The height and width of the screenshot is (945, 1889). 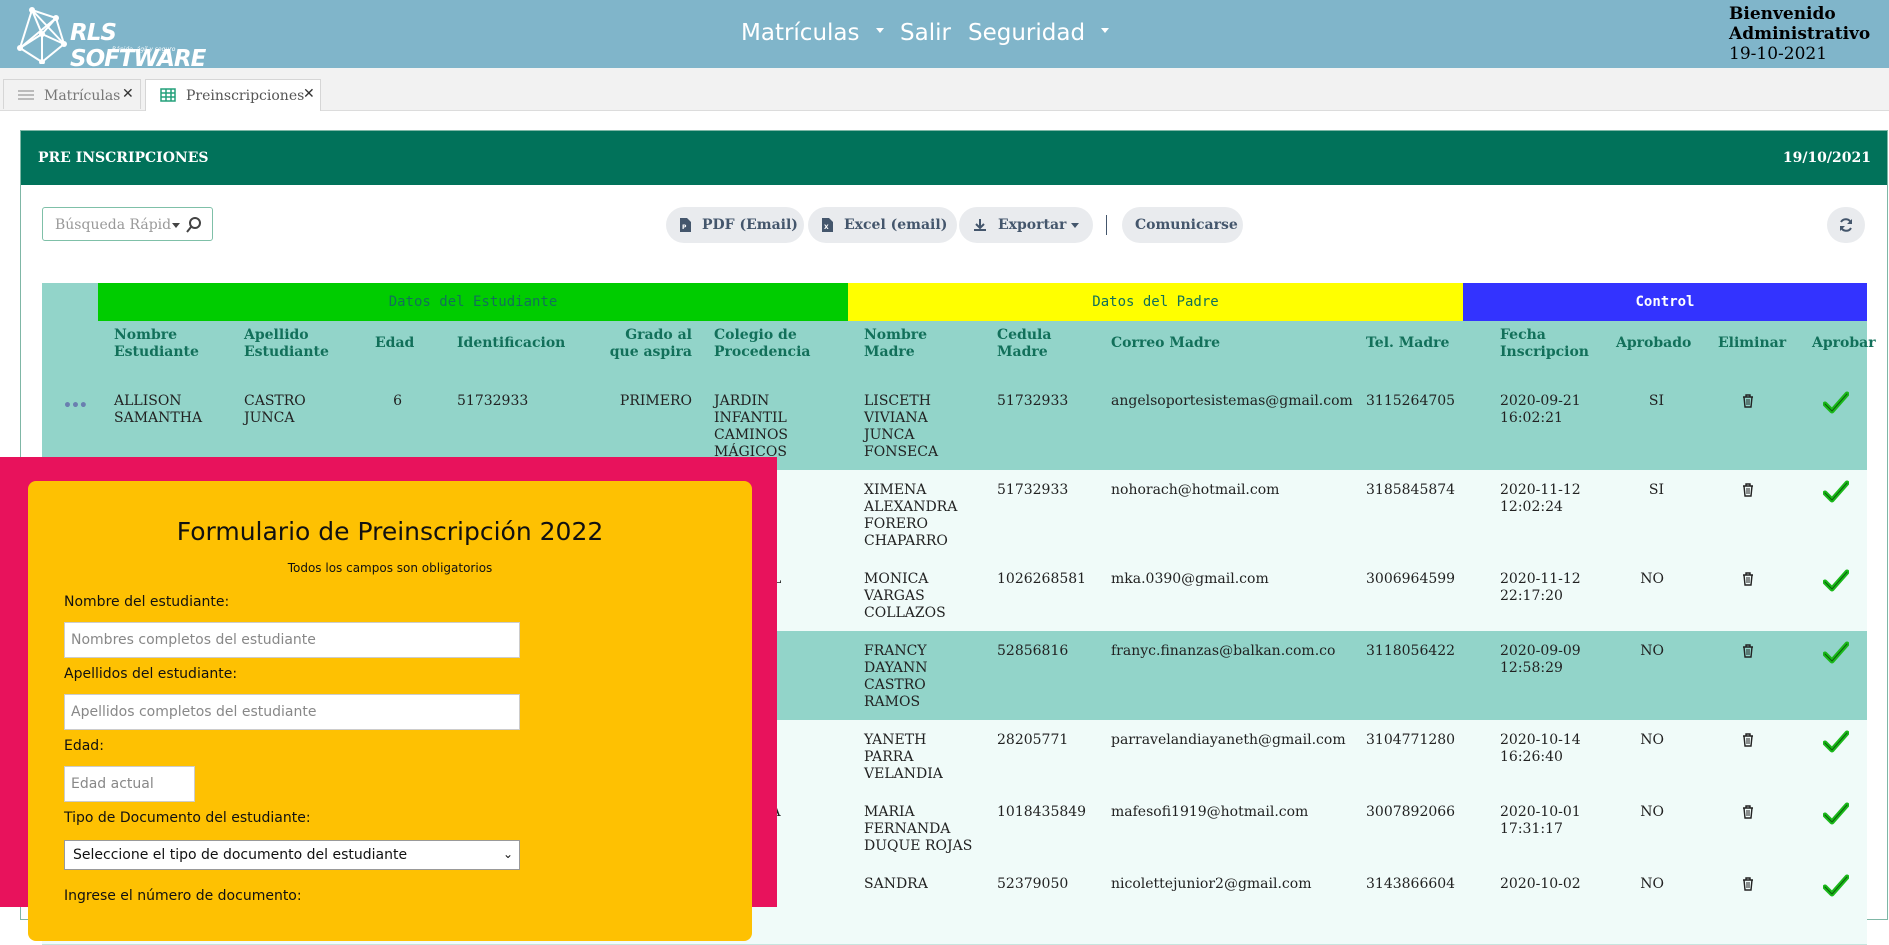 What do you see at coordinates (1665, 302) in the screenshot?
I see `group-control: Control` at bounding box center [1665, 302].